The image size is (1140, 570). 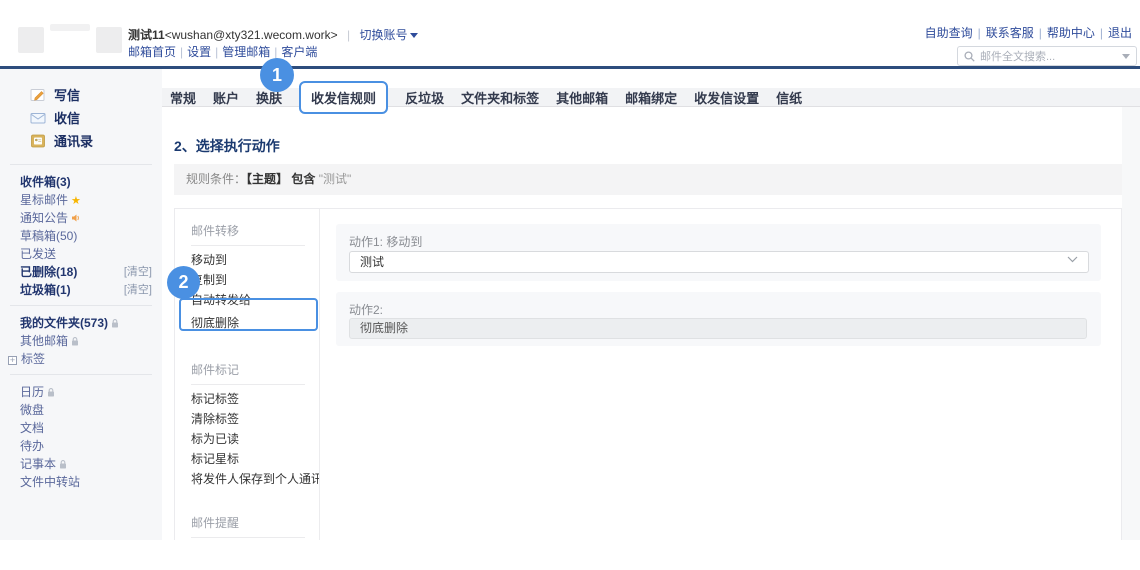 I want to click on menu-item-mark-star: 标记星标, so click(x=247, y=459).